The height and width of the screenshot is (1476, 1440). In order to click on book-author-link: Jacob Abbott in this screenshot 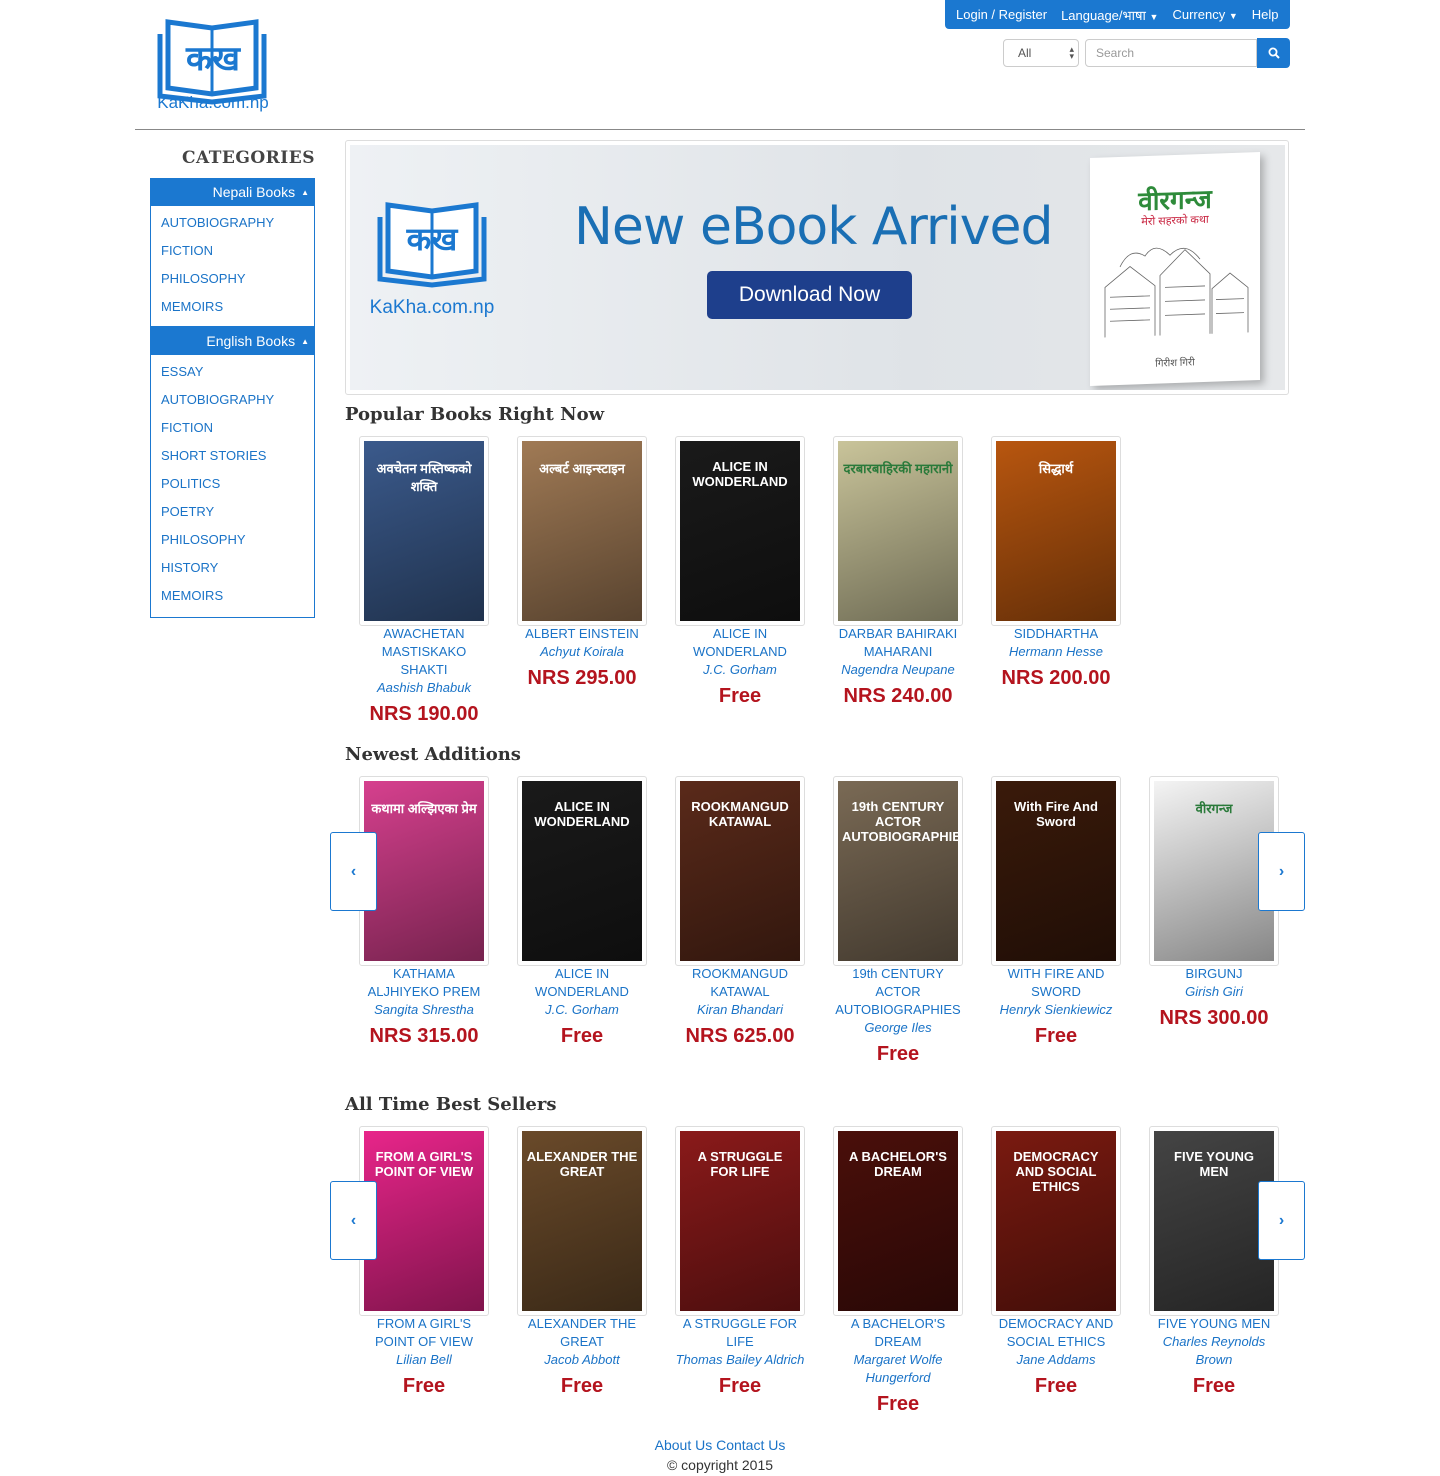, I will do `click(582, 1360)`.